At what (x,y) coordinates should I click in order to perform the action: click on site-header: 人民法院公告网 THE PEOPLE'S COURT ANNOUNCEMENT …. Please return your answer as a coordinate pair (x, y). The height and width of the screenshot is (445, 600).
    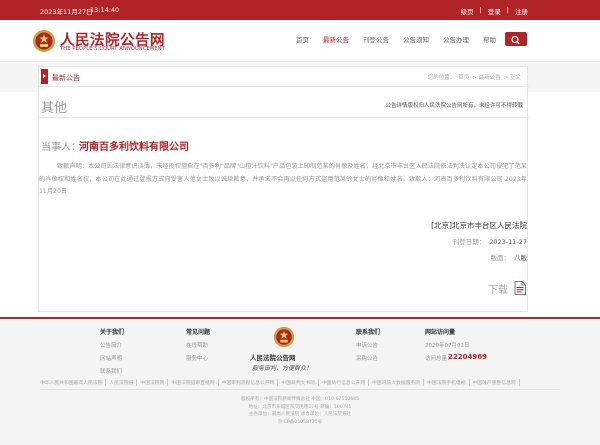
    Looking at the image, I should click on (300, 41).